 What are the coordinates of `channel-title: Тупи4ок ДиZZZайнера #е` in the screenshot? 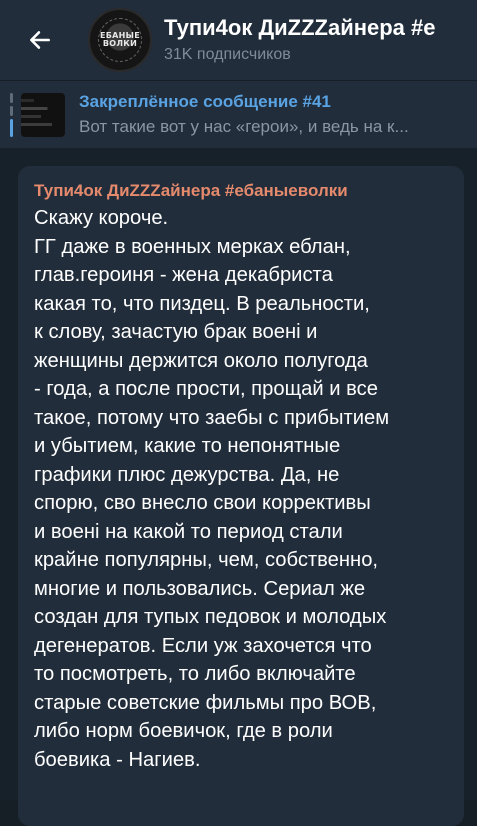 It's located at (300, 27).